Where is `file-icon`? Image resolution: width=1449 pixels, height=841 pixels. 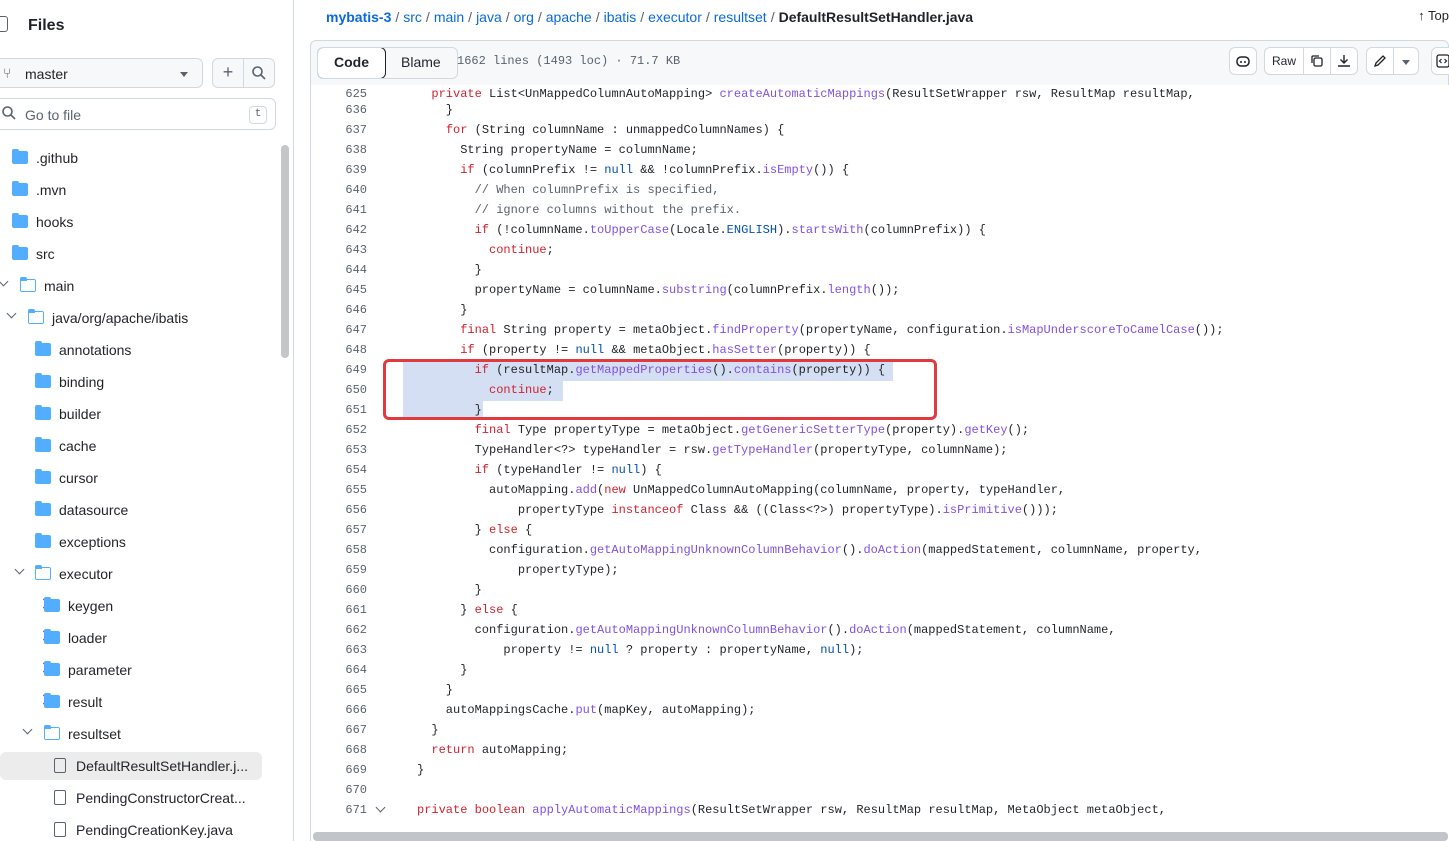 file-icon is located at coordinates (60, 797).